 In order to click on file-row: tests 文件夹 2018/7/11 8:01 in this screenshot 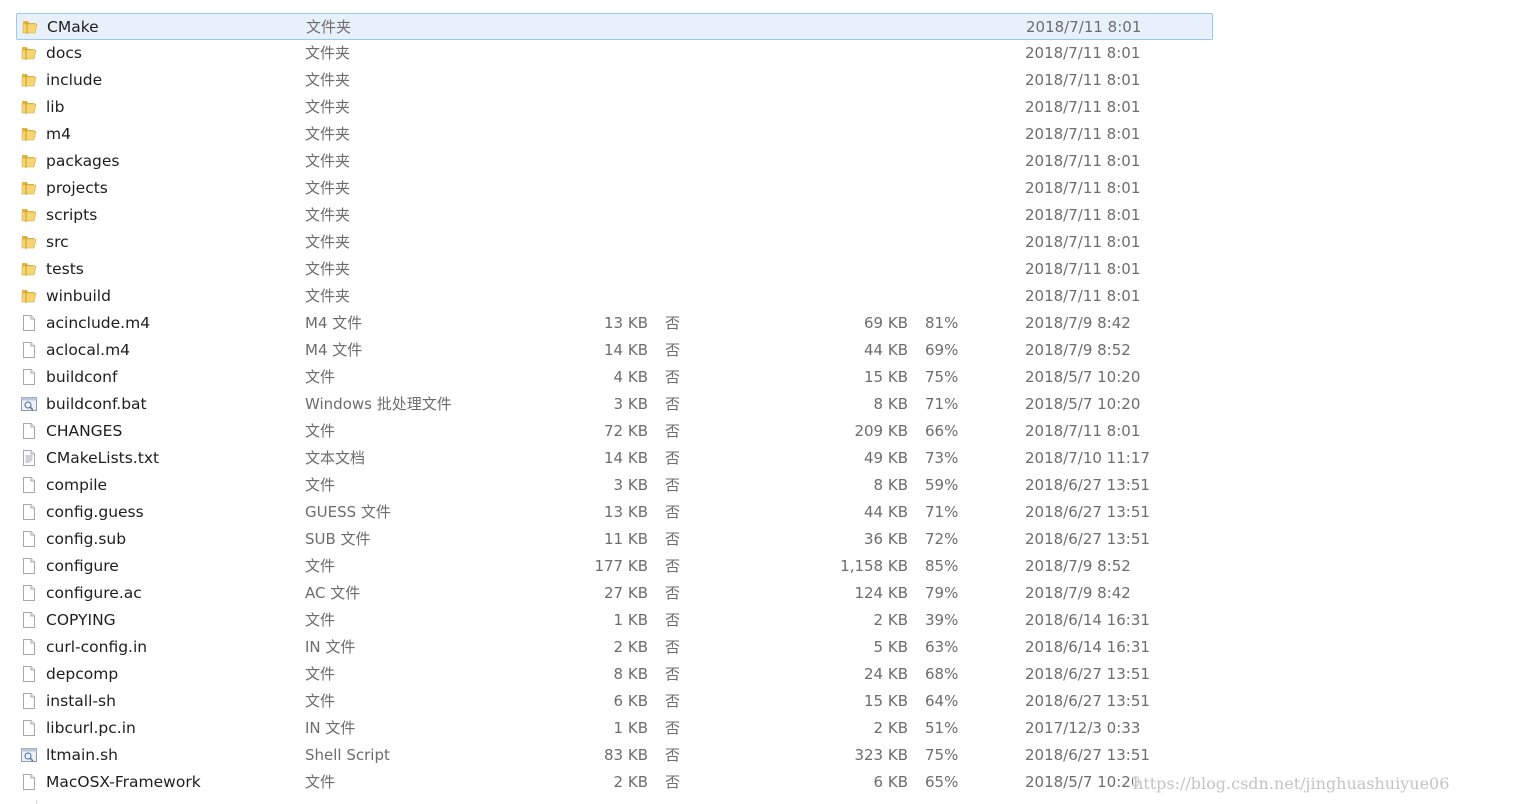, I will do `click(614, 269)`.